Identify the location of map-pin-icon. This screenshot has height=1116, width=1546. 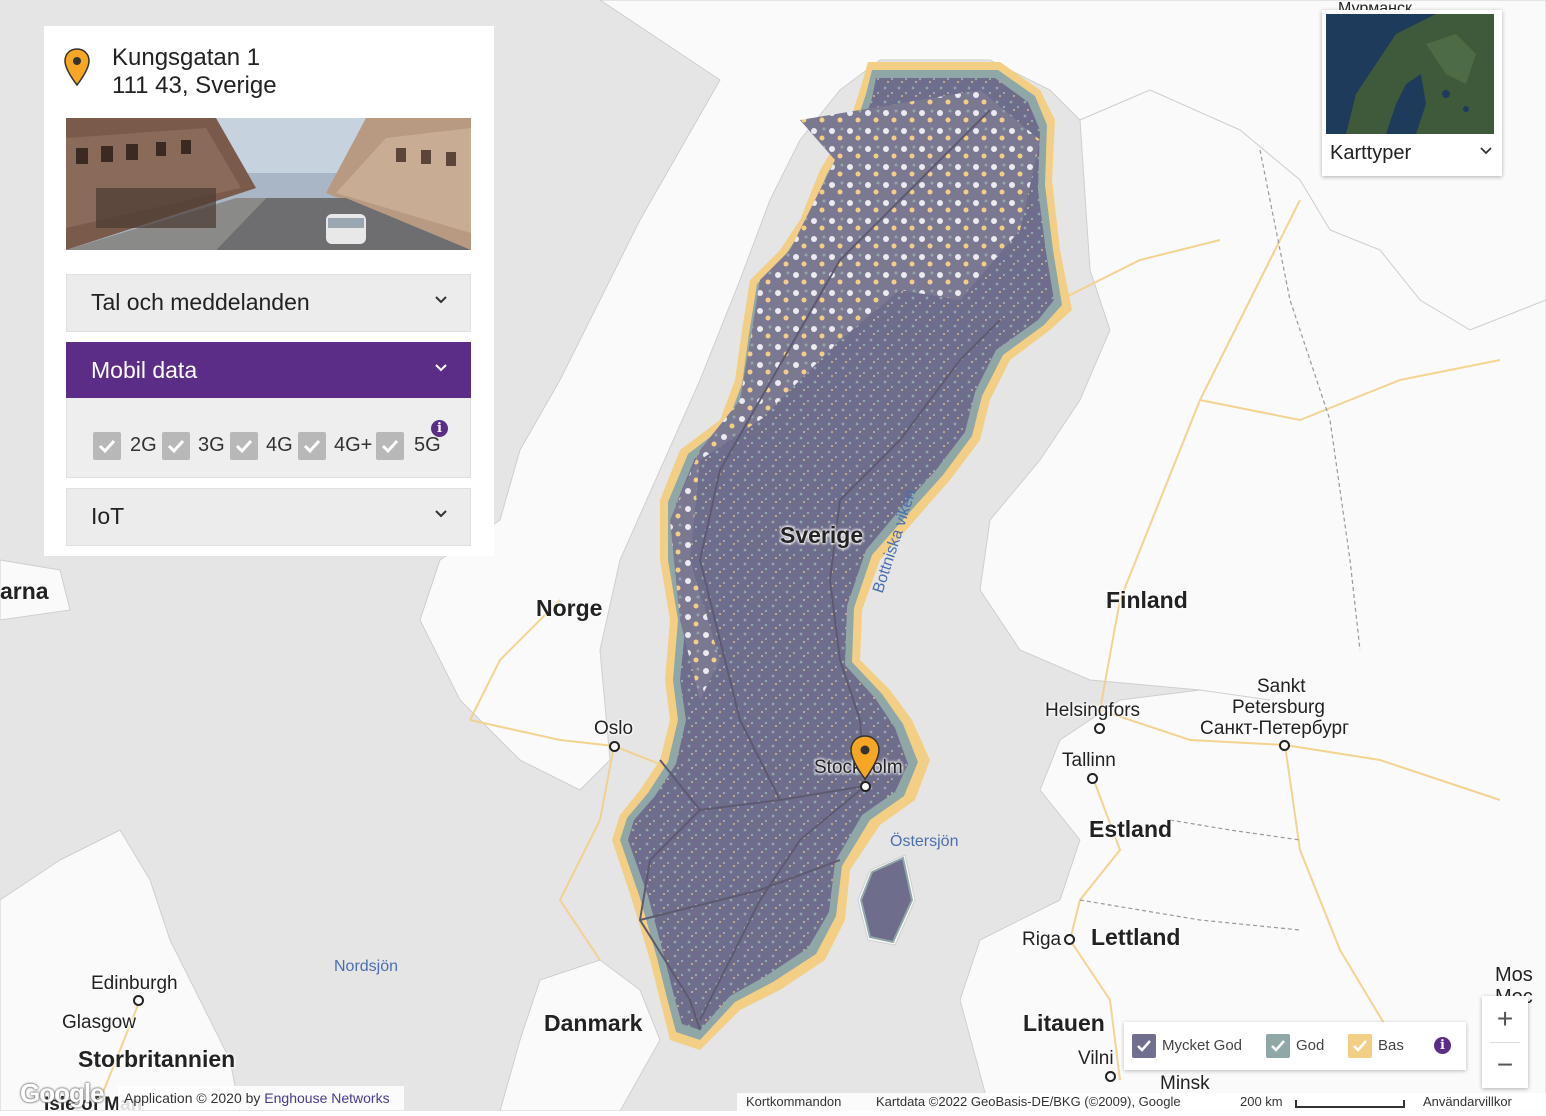
(77, 67).